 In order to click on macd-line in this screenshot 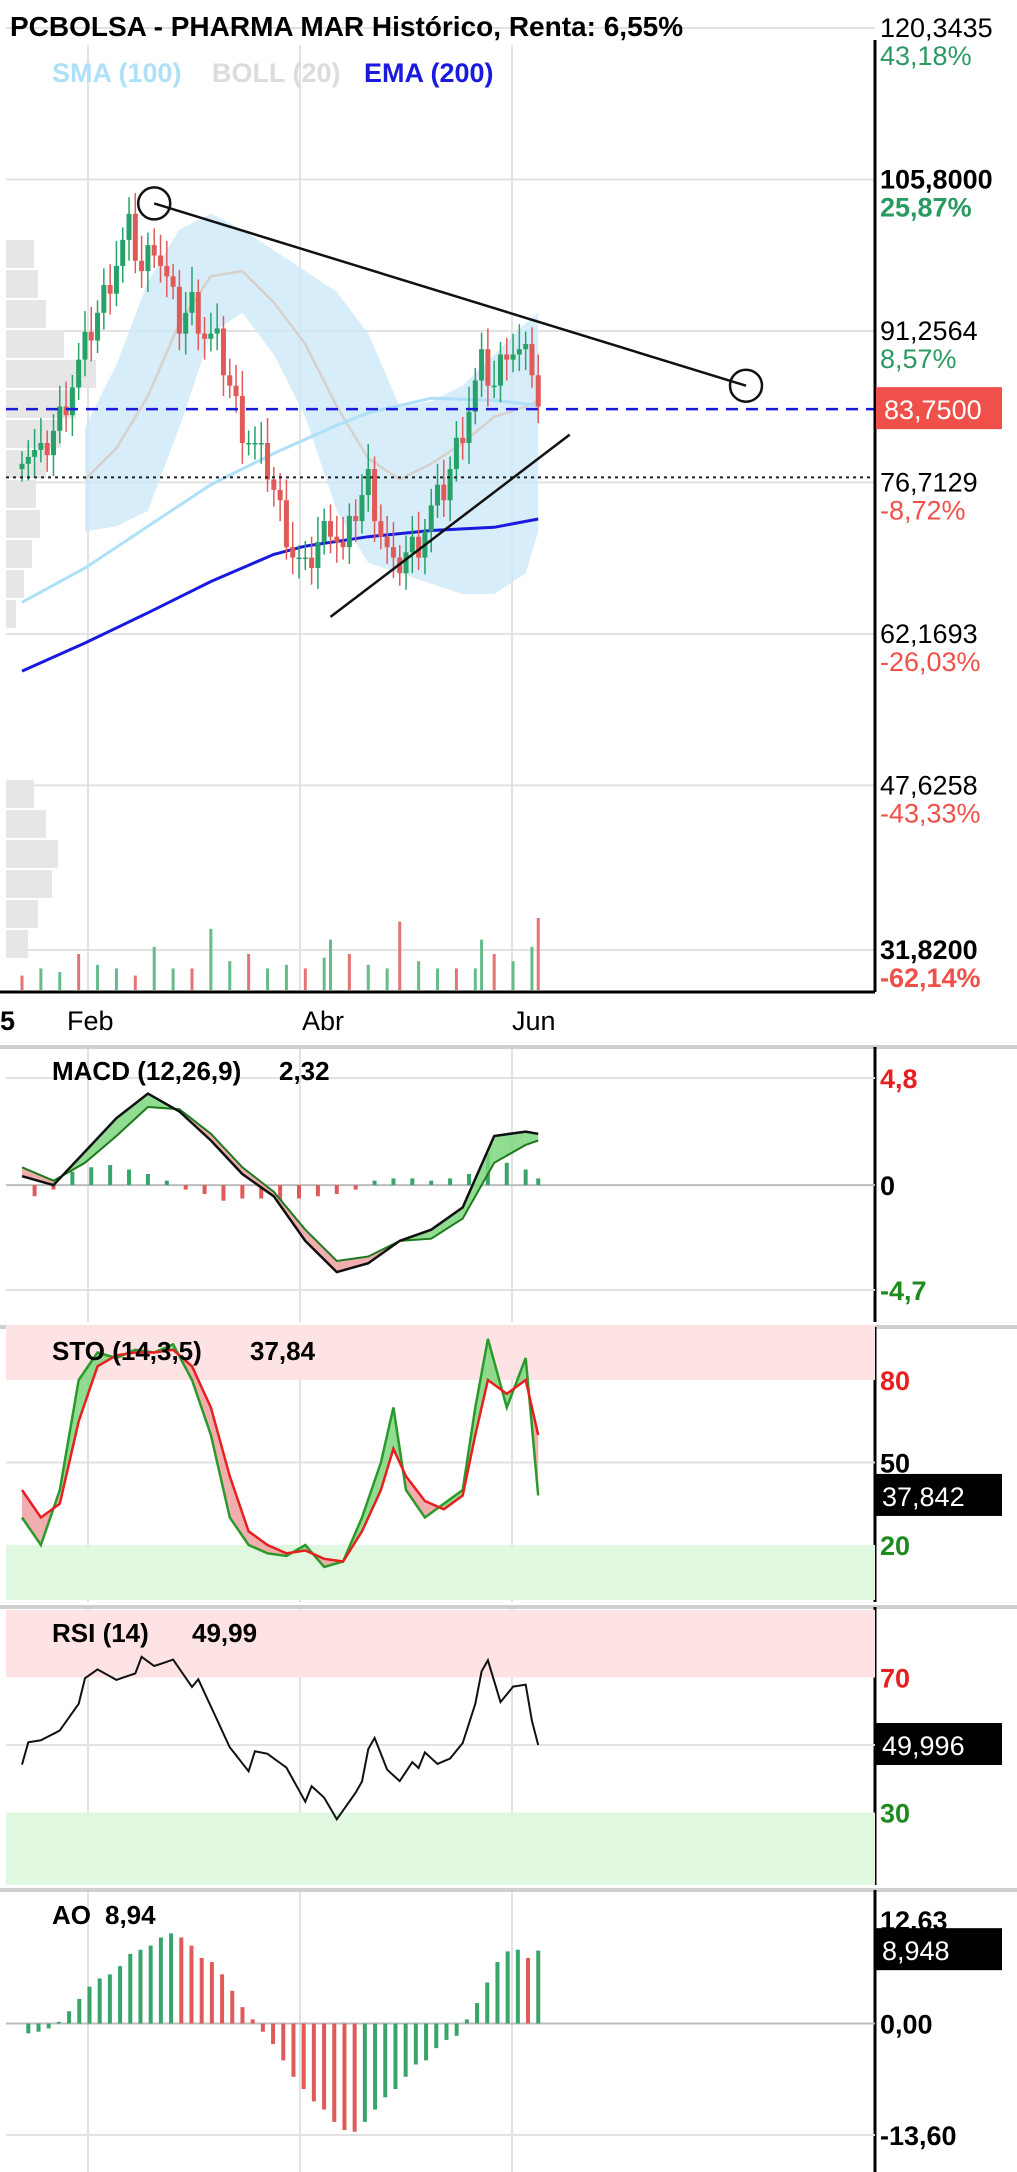, I will do `click(280, 1183)`.